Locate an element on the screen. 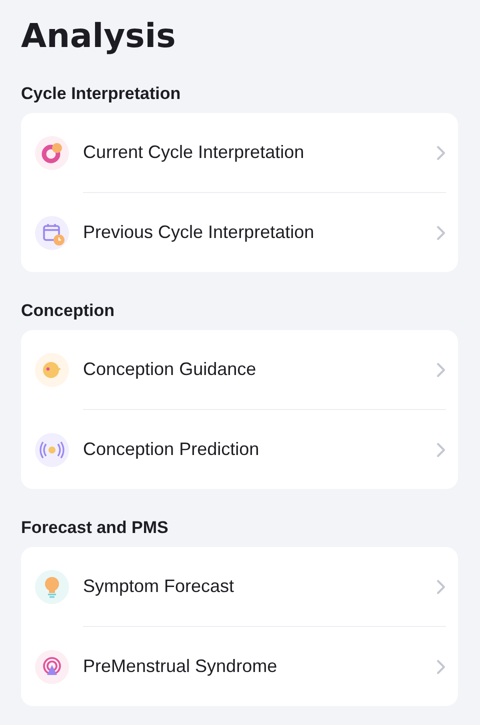 The height and width of the screenshot is (725, 480). menu-item-label: Conception Prediction is located at coordinates (171, 449).